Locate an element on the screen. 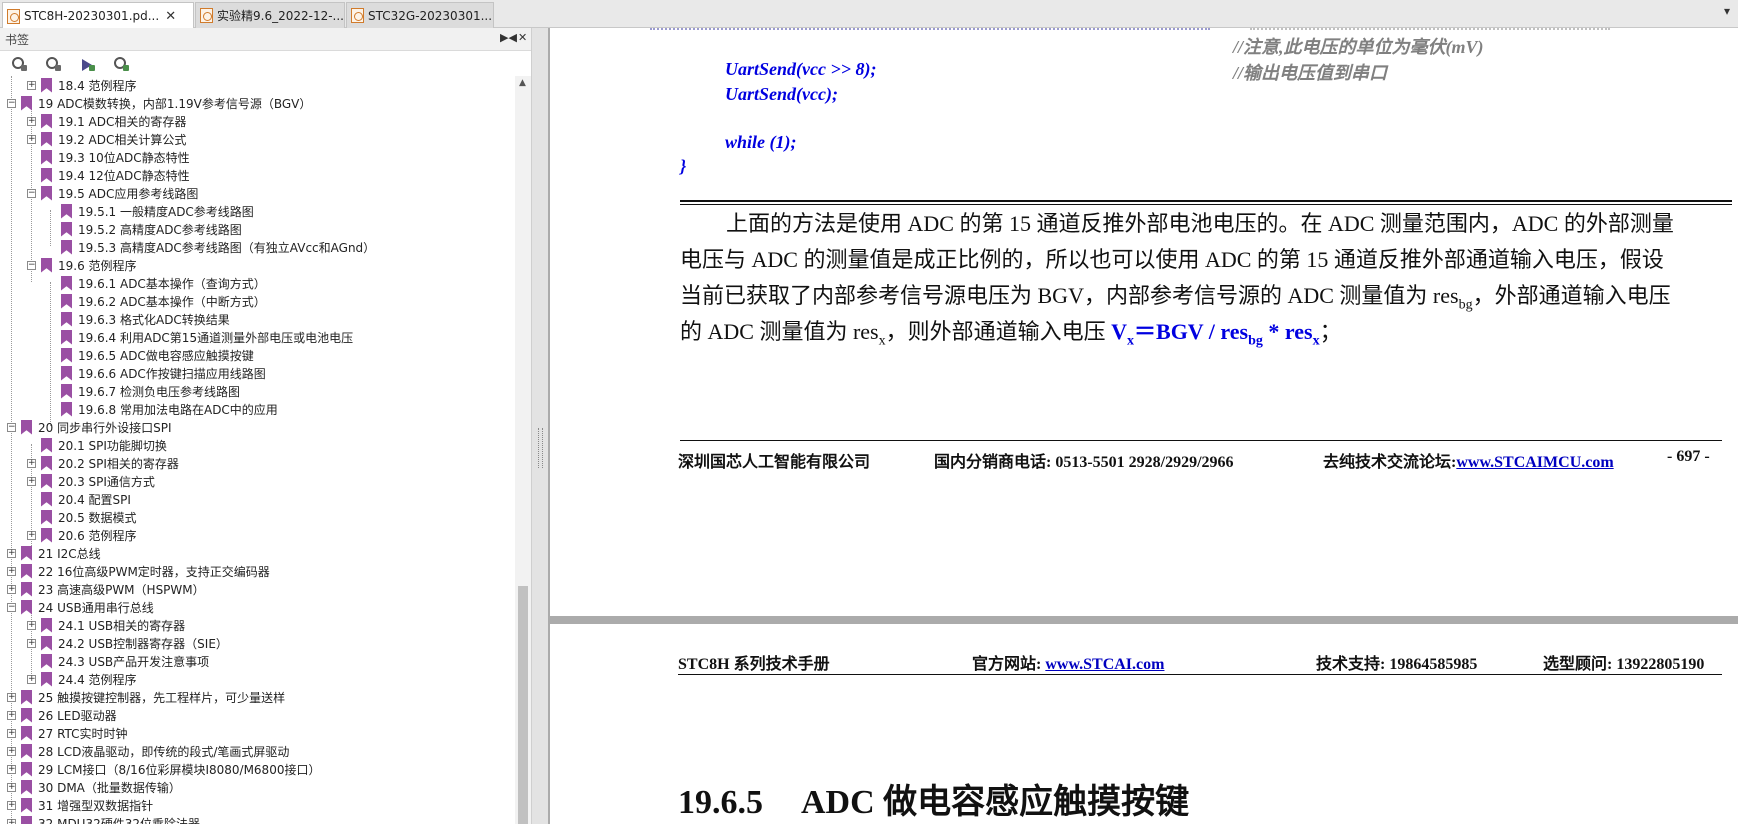  bookmark-item: +30 DMA（批量数据传输） is located at coordinates (94, 787).